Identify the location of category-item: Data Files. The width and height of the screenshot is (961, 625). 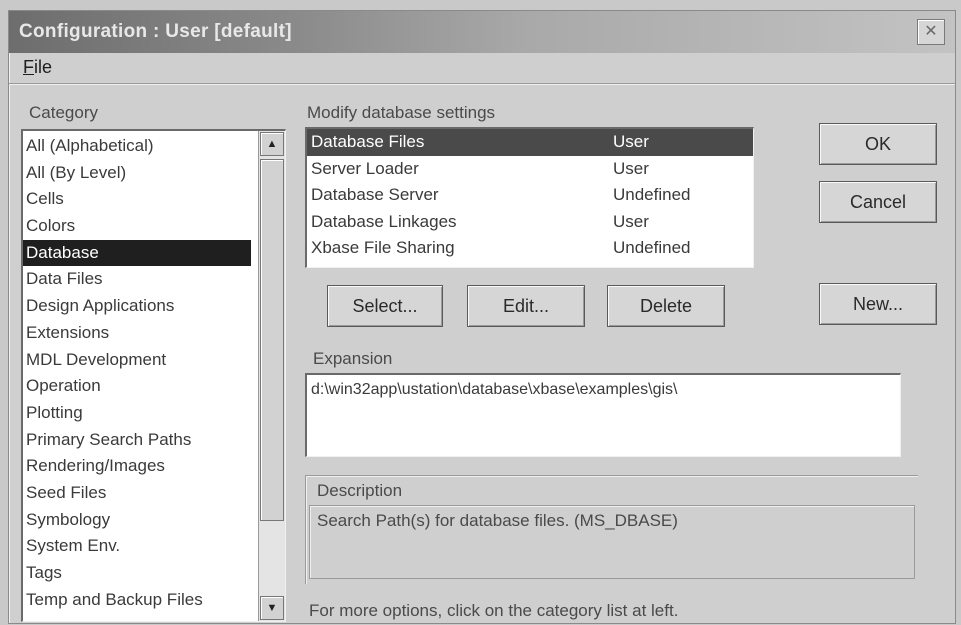
(137, 279).